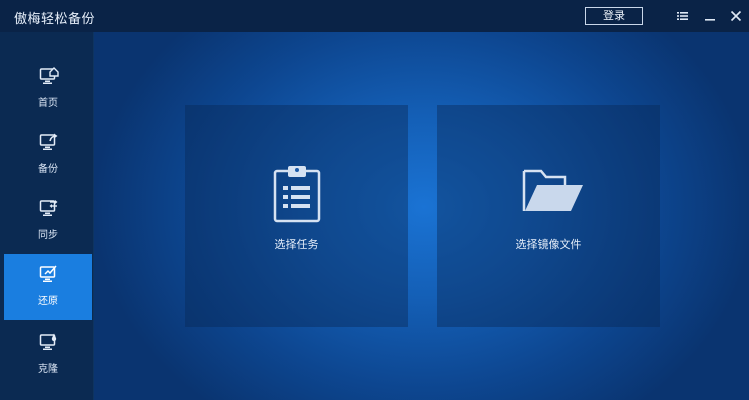  I want to click on sidebar-item-home: 首页, so click(48, 89).